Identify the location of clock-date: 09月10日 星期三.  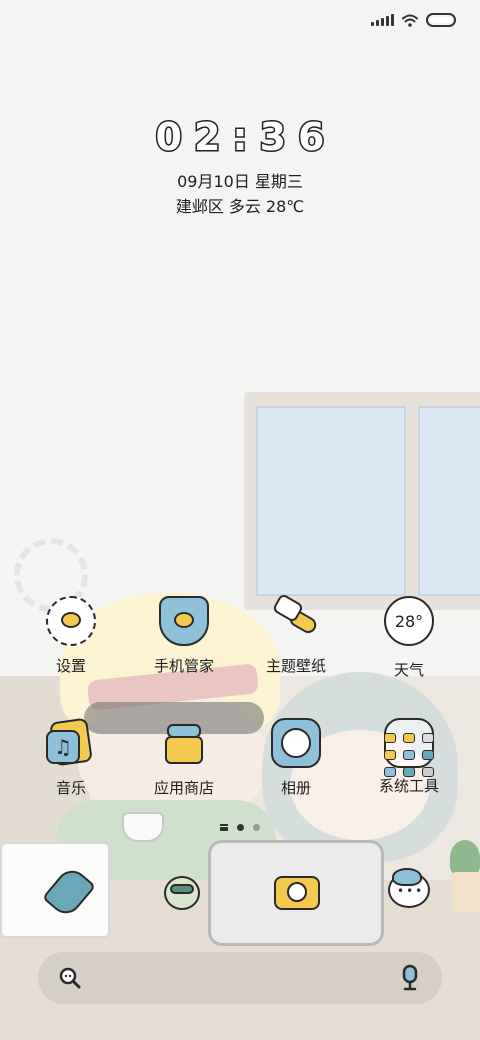
(240, 181).